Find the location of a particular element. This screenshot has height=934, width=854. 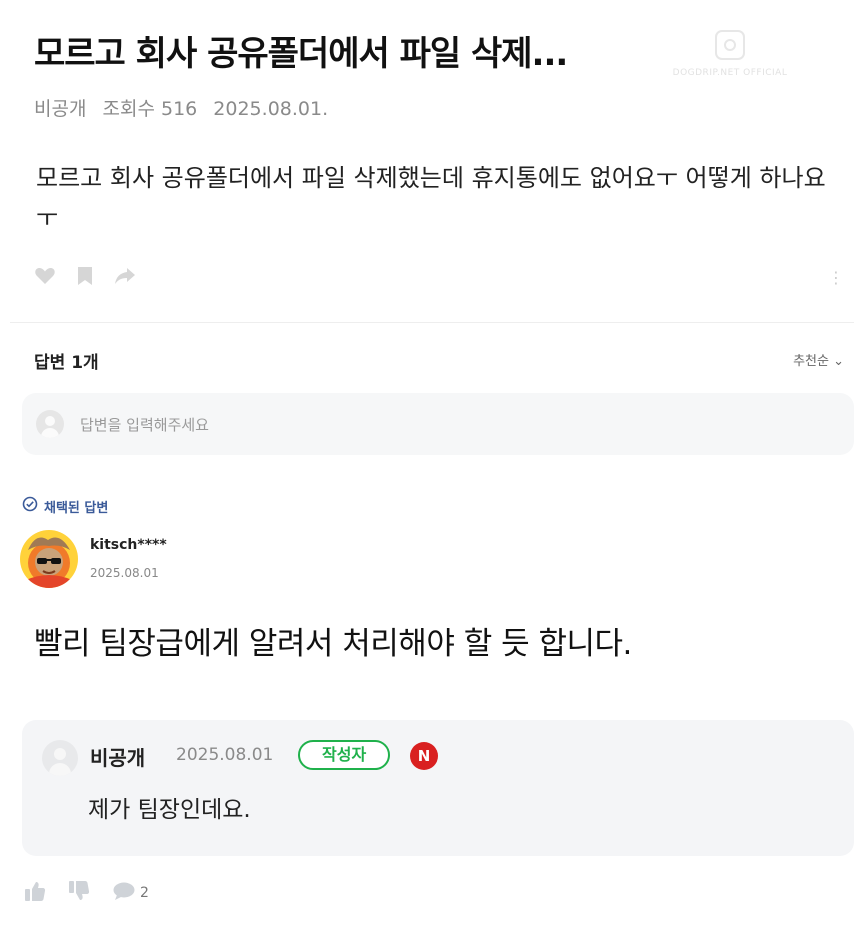

post-author: 비공개 is located at coordinates (60, 109).